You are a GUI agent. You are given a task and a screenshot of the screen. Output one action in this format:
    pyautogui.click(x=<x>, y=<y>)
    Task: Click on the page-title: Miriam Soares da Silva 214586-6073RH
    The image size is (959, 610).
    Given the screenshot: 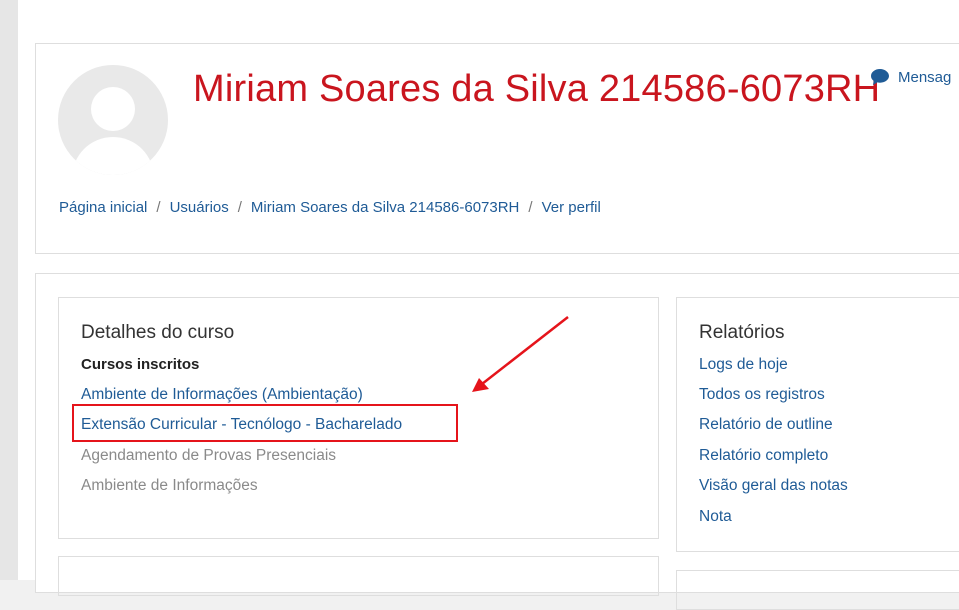 What is the action you would take?
    pyautogui.click(x=537, y=89)
    